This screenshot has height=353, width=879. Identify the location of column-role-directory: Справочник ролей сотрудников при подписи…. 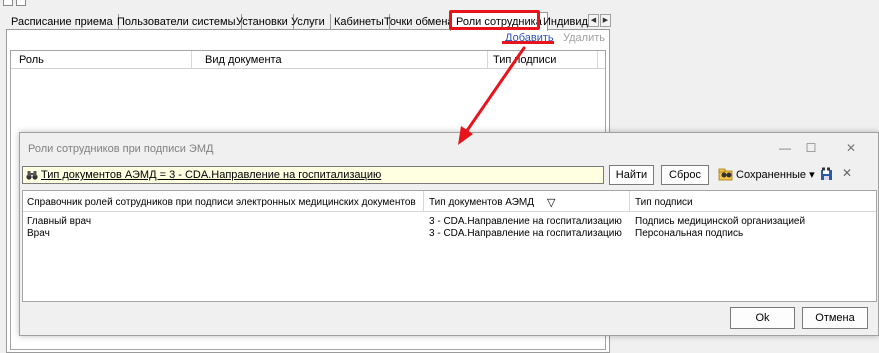
(221, 202).